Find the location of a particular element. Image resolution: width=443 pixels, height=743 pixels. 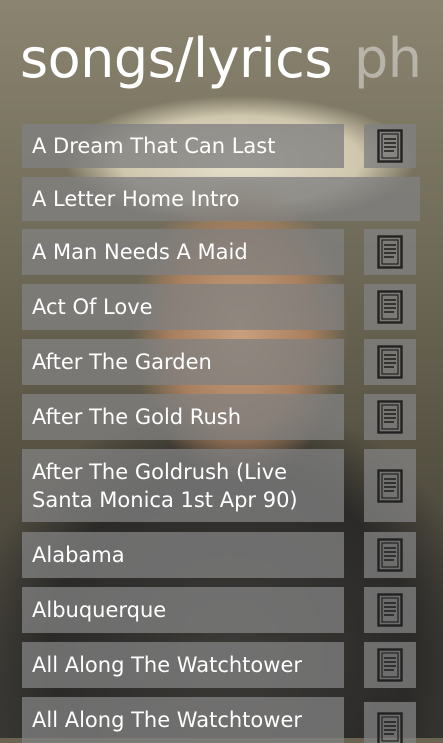

song-item: A Letter Home Intro is located at coordinates (221, 199).